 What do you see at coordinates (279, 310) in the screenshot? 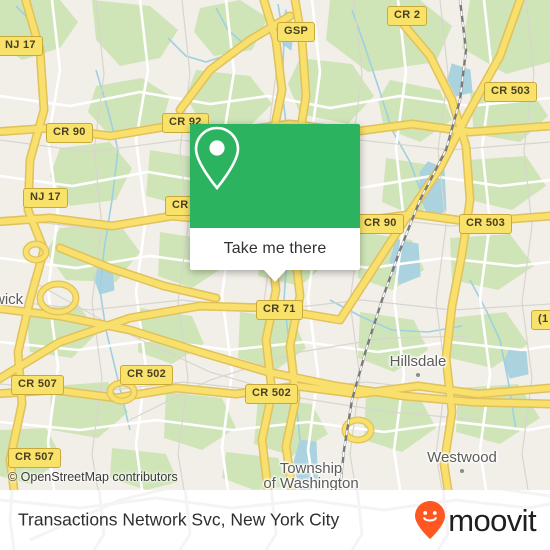
I see `road-shield: CR 71` at bounding box center [279, 310].